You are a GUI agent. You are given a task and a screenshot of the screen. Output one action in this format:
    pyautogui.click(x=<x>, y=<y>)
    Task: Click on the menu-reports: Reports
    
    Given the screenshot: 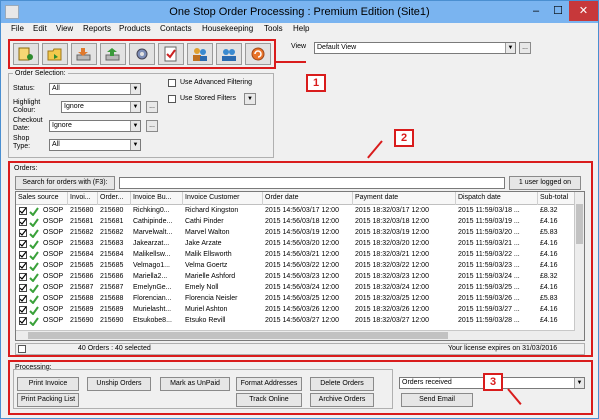 What is the action you would take?
    pyautogui.click(x=97, y=28)
    